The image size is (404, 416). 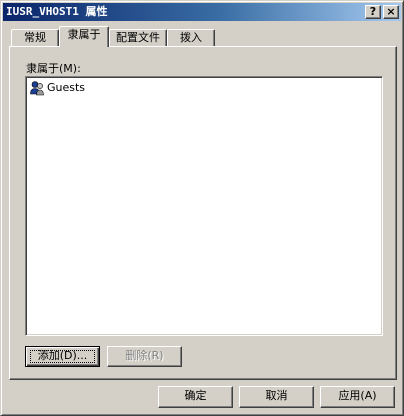 What do you see at coordinates (373, 12) in the screenshot?
I see `help-button: ?` at bounding box center [373, 12].